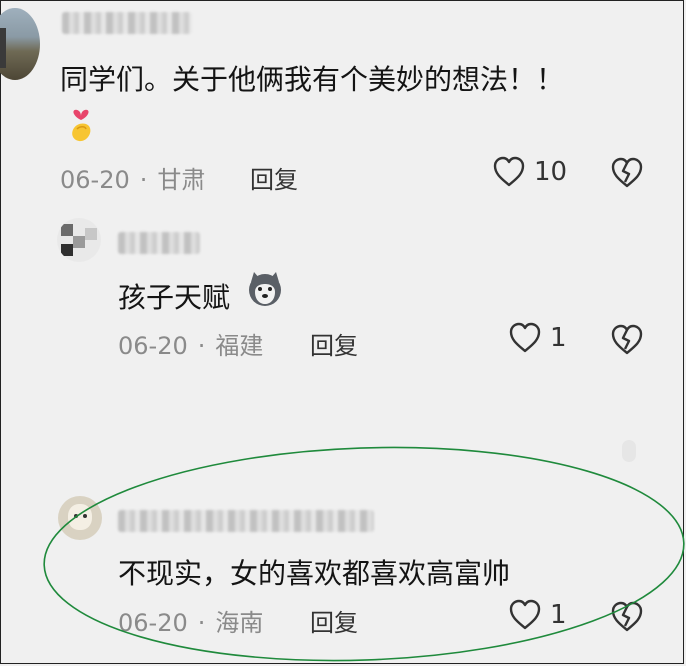 This screenshot has width=686, height=666. What do you see at coordinates (312, 79) in the screenshot?
I see `comment-text: 同学们。关于他俩我有个美妙的想法！！` at bounding box center [312, 79].